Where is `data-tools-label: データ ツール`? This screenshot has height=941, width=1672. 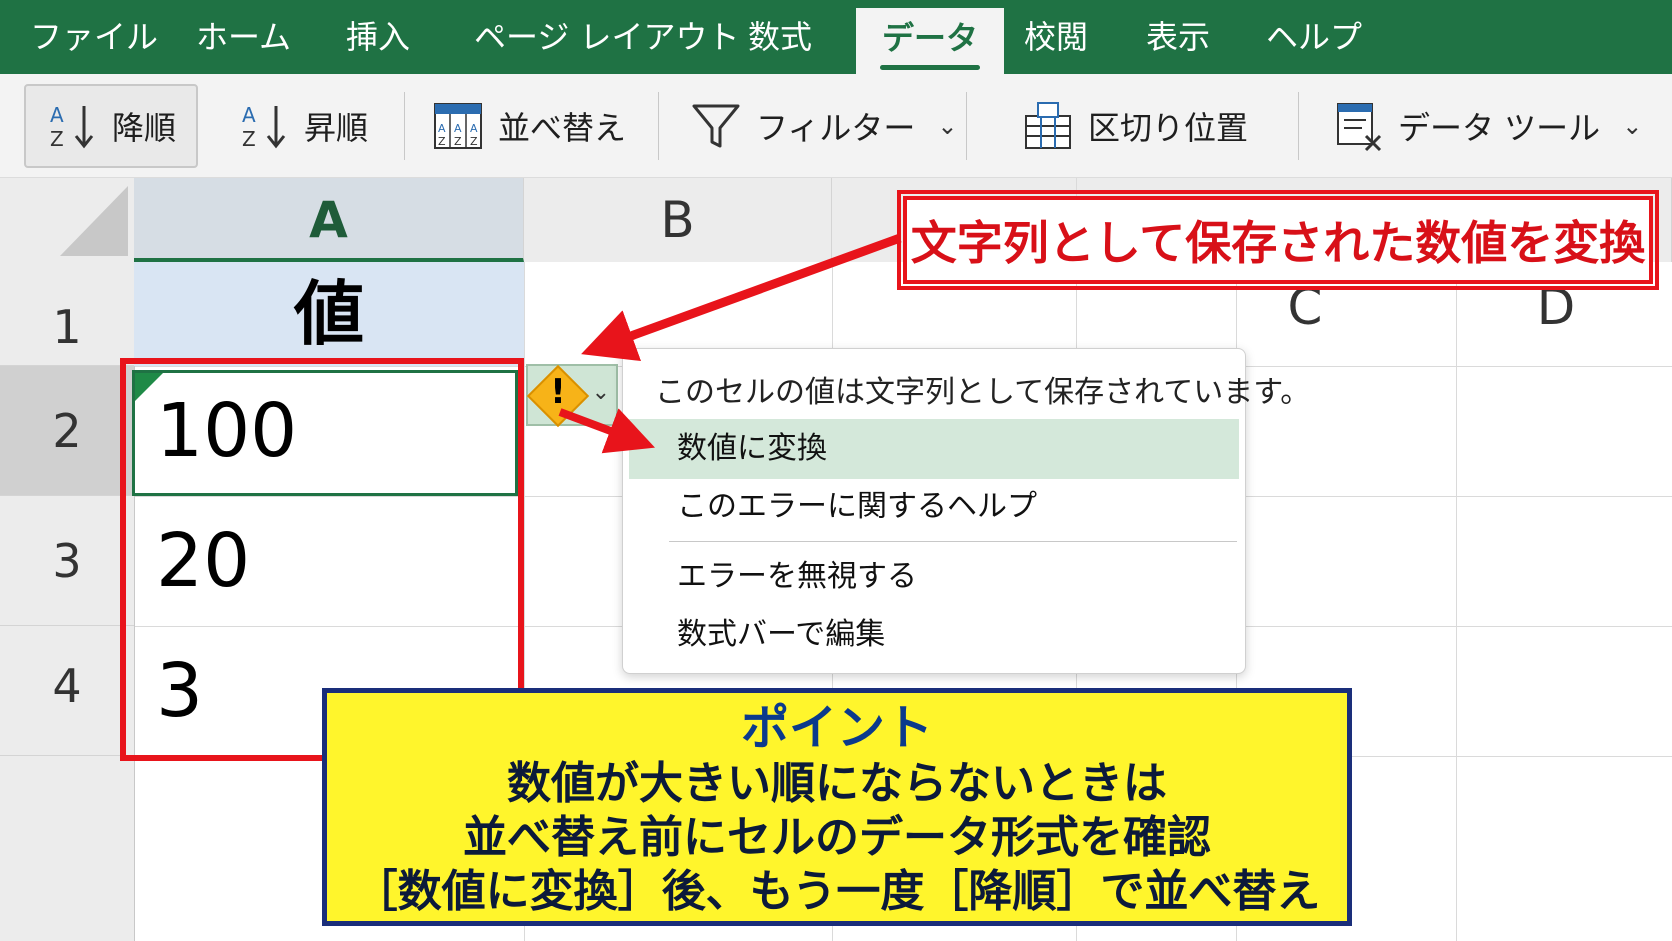
data-tools-label: データ ツール is located at coordinates (1499, 128).